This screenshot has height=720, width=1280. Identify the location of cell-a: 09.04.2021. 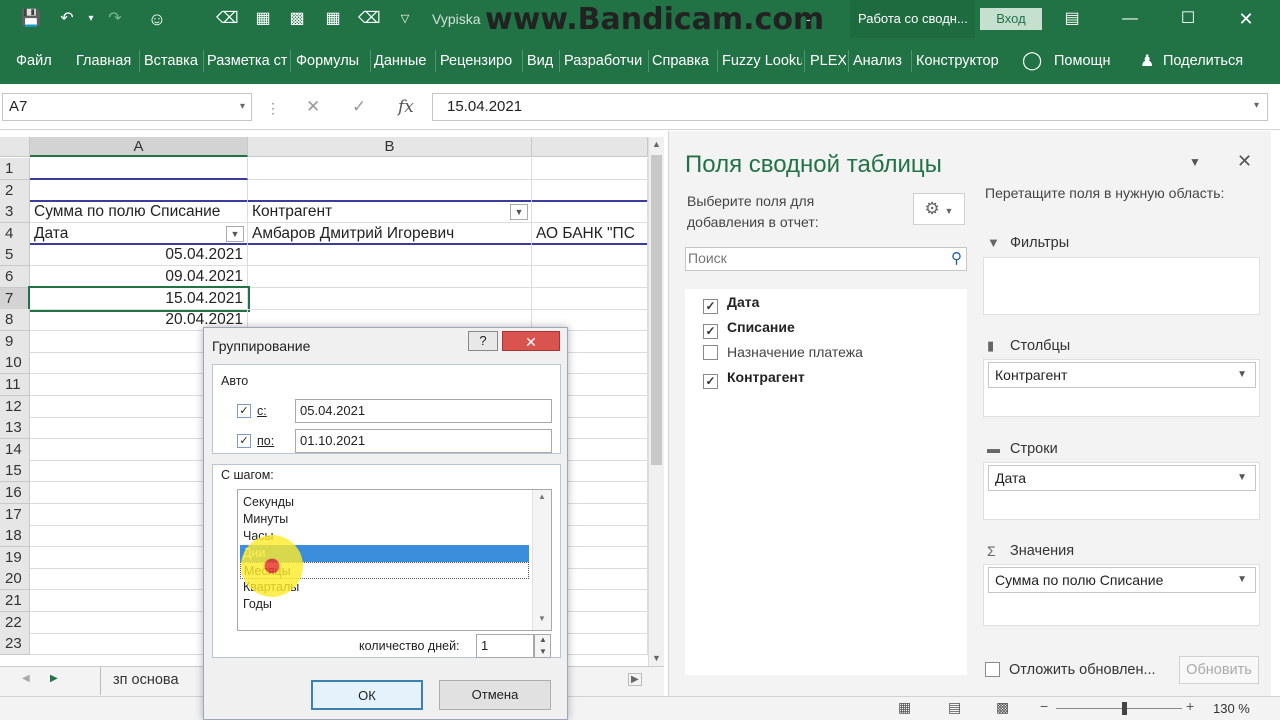
(139, 277).